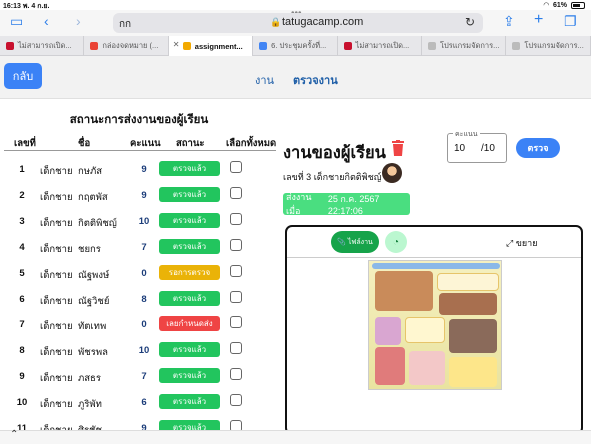 This screenshot has width=591, height=444. What do you see at coordinates (564, 5) in the screenshot?
I see `status-right: ◠ 61%` at bounding box center [564, 5].